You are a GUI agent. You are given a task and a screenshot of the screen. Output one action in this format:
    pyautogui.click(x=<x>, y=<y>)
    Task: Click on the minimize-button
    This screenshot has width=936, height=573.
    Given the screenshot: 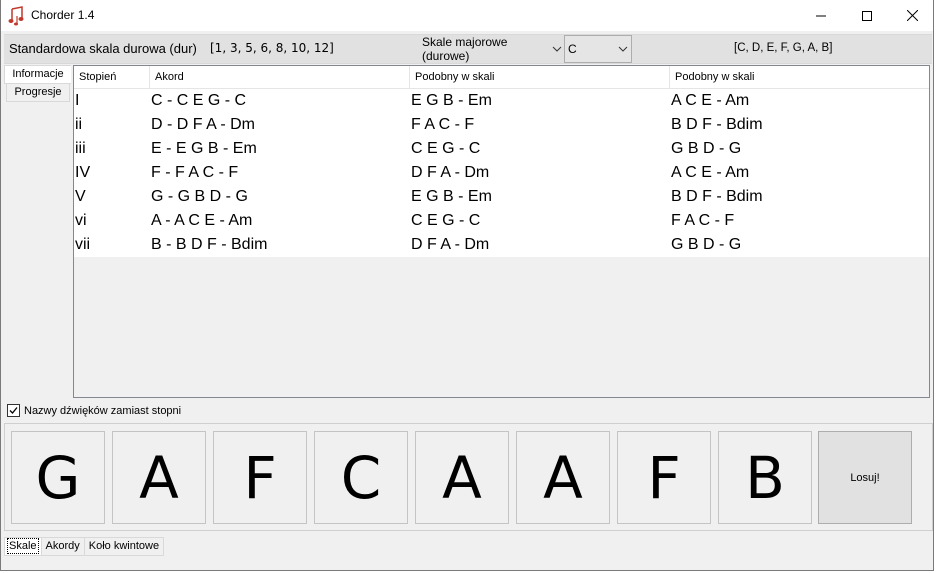 What is the action you would take?
    pyautogui.click(x=821, y=15)
    